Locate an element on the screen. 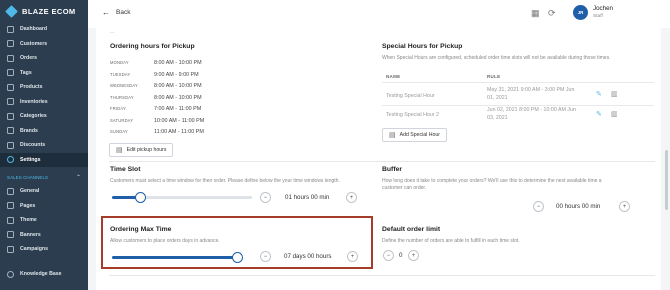  special-hour-name: Testing Special Hour is located at coordinates (410, 96).